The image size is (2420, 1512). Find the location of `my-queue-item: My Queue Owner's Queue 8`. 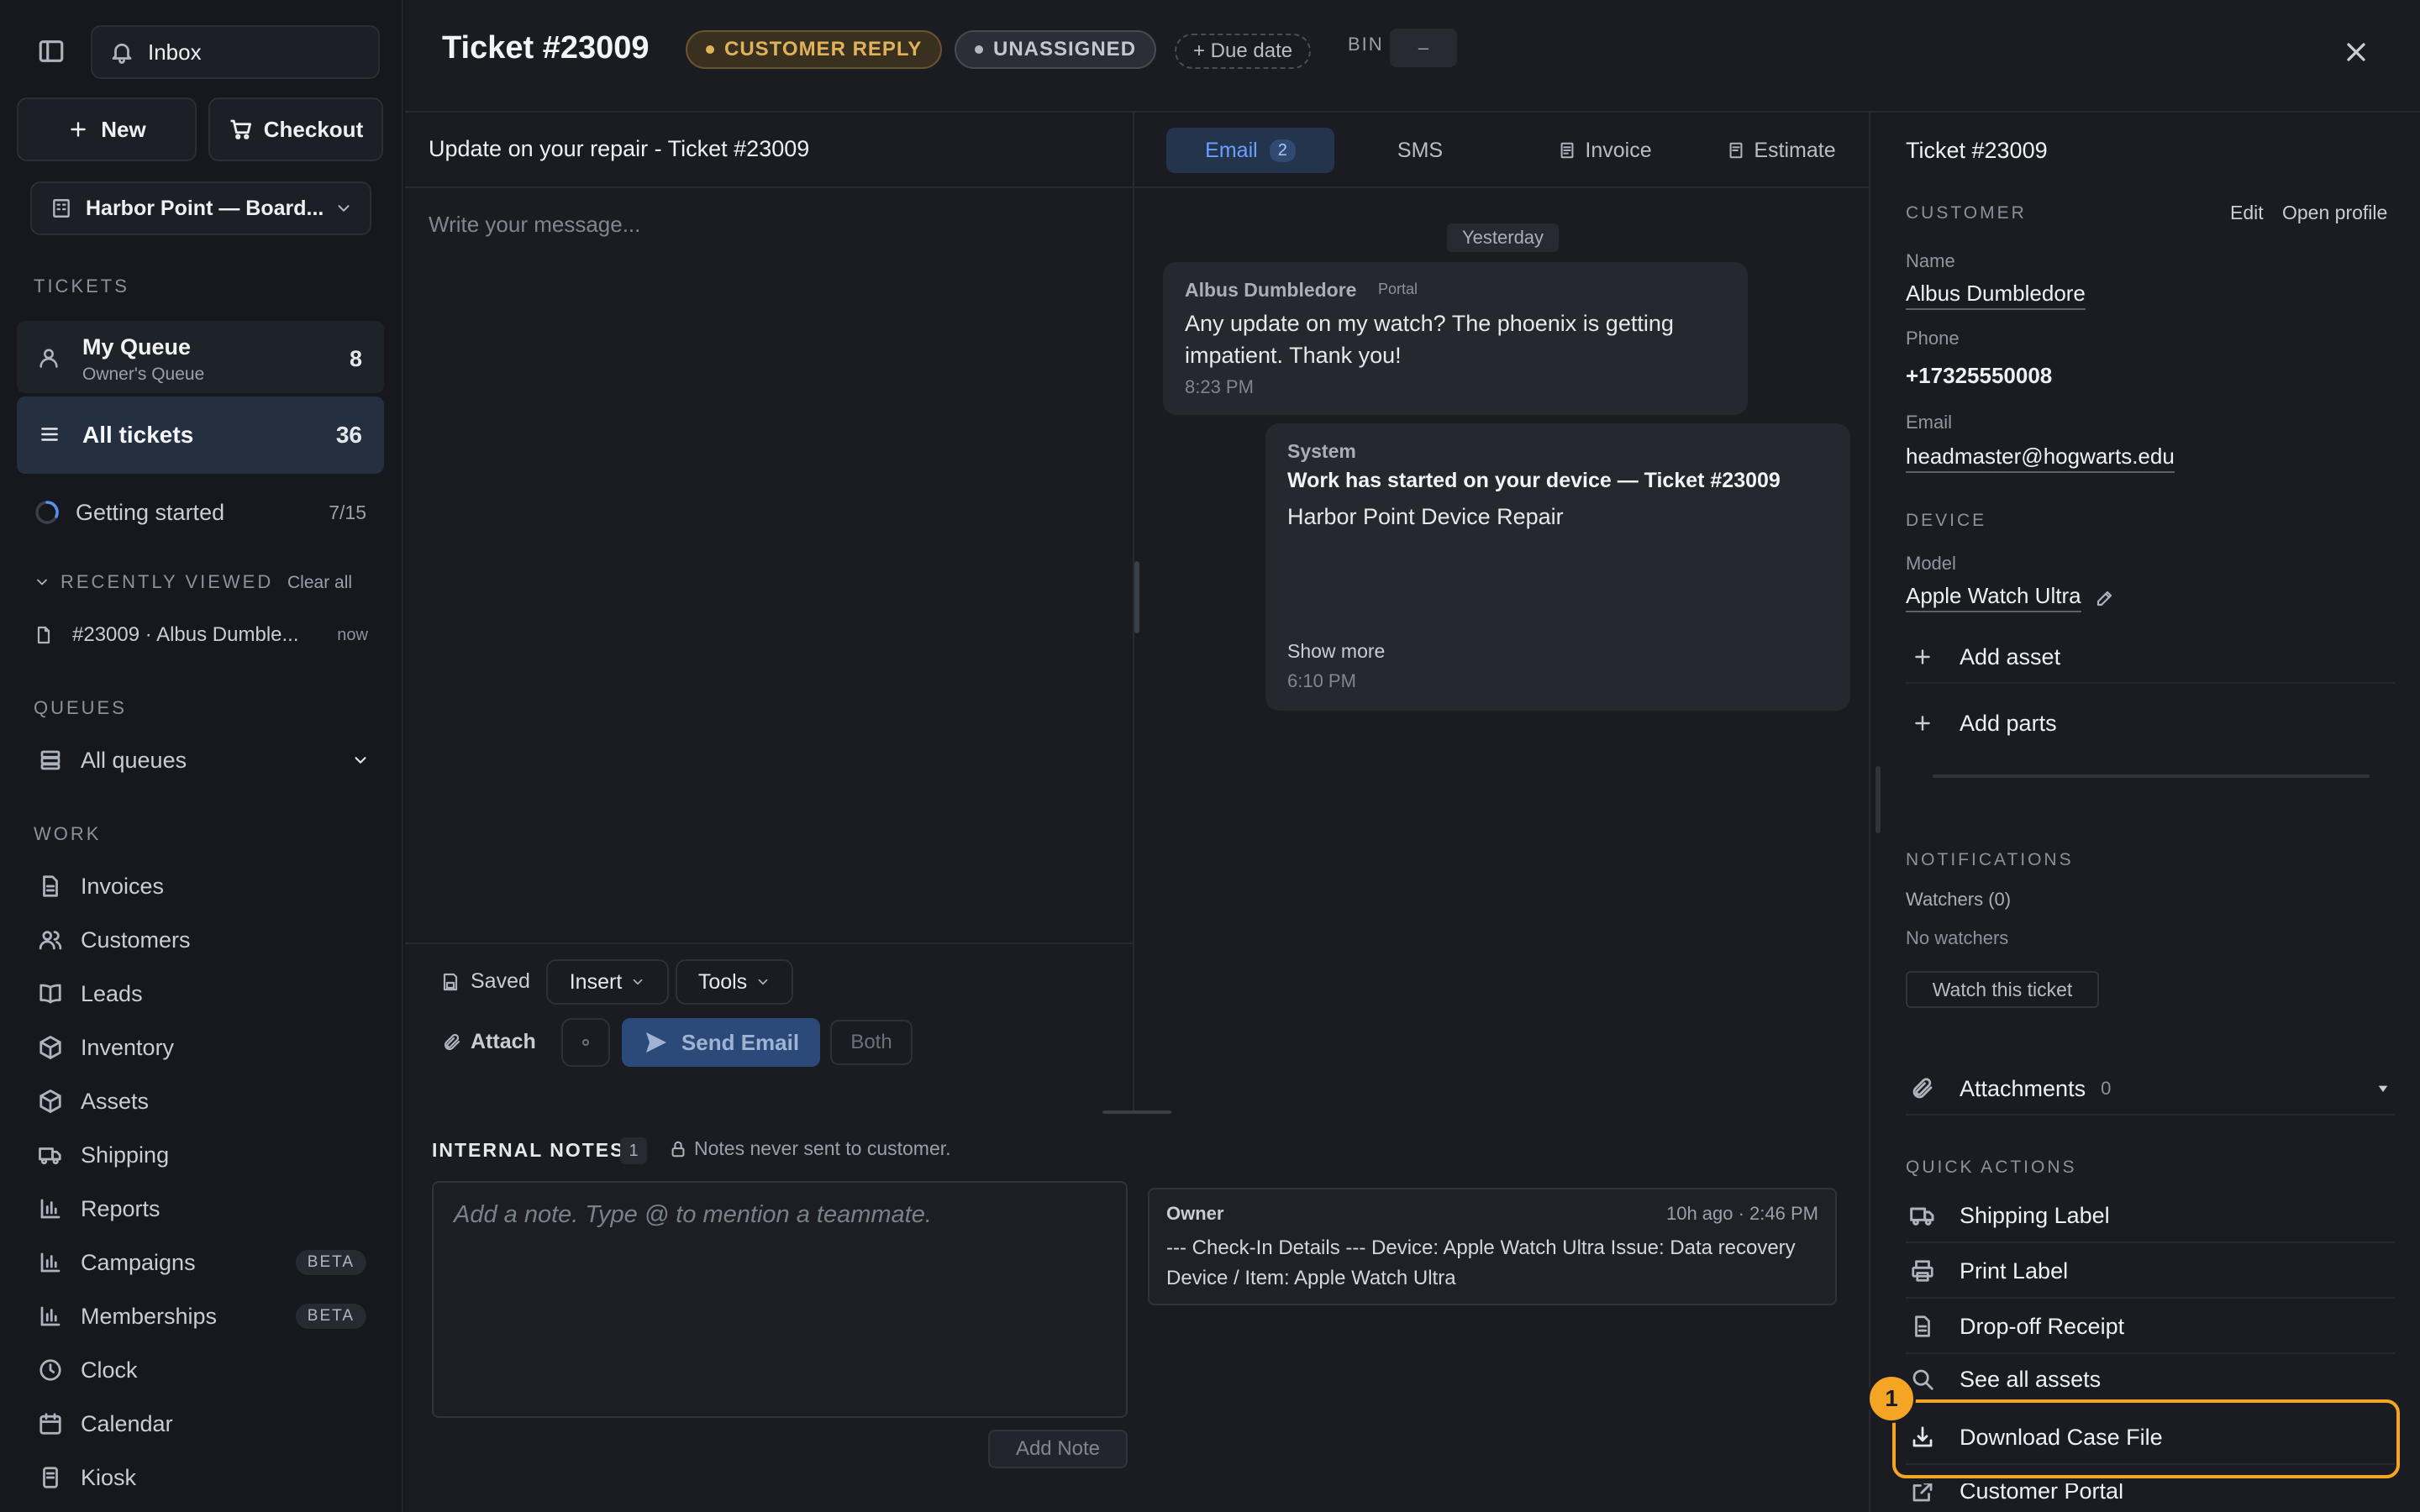

my-queue-item: My Queue Owner's Queue 8 is located at coordinates (200, 357).